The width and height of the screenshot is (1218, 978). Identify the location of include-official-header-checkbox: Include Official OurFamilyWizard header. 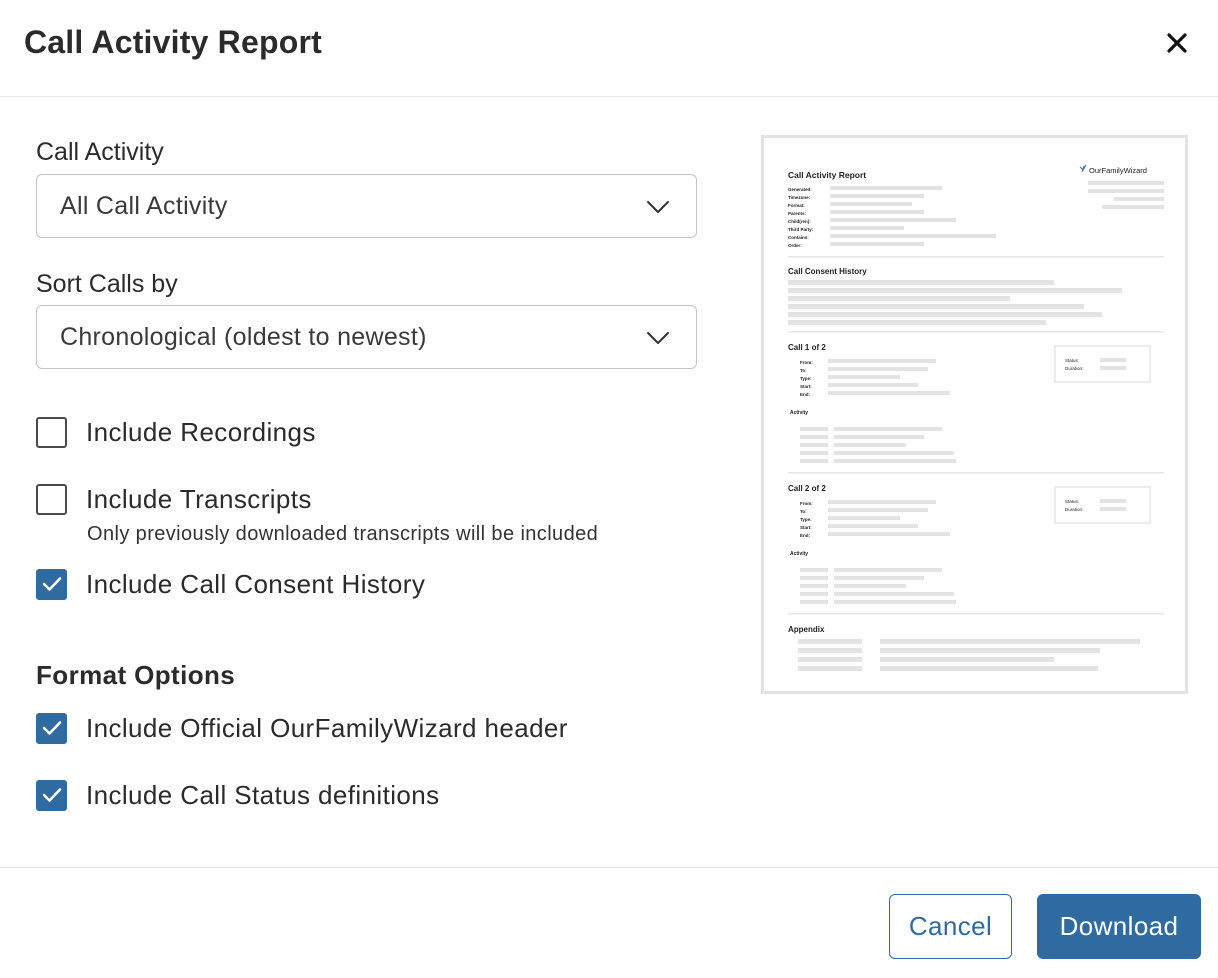
(302, 728).